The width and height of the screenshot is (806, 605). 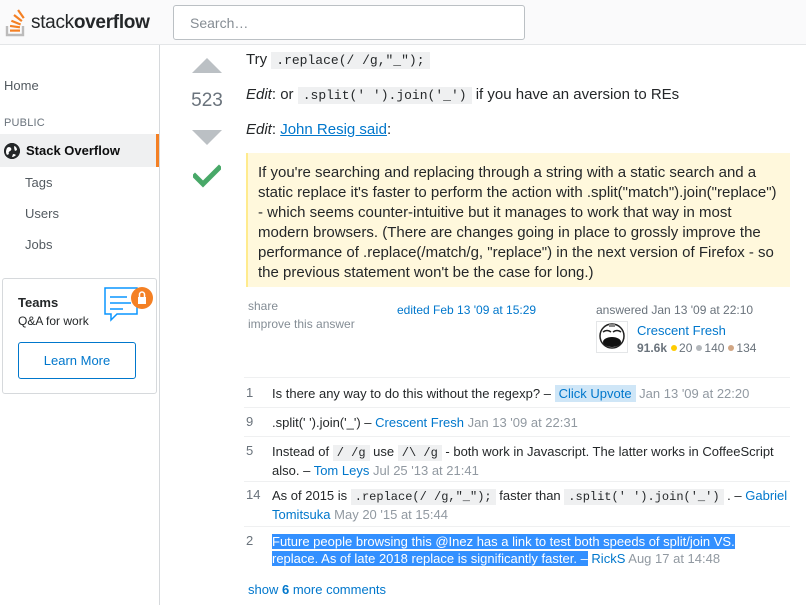 I want to click on bronze-badge-count: 134, so click(x=746, y=348).